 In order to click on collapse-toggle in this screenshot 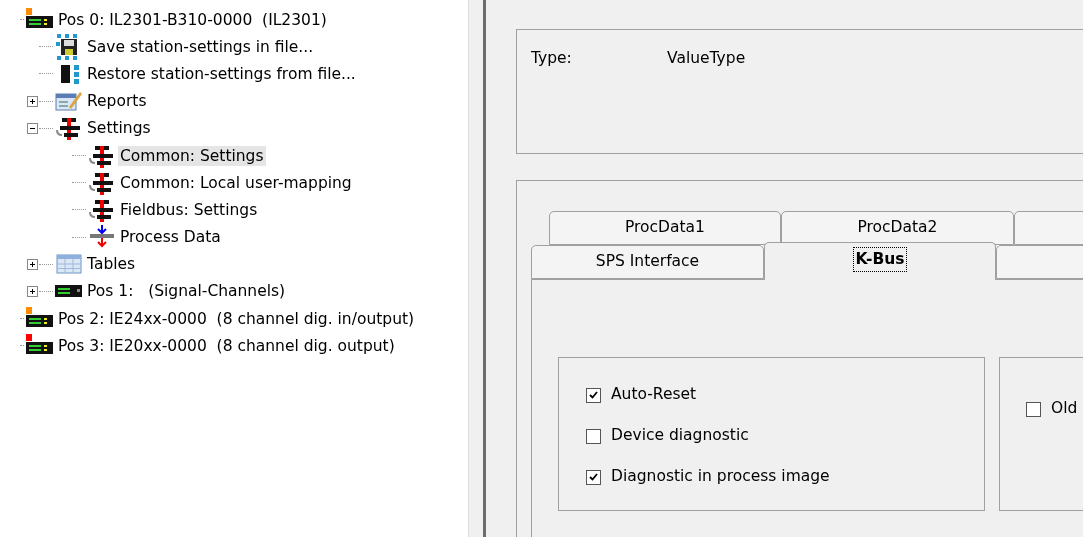, I will do `click(32, 128)`.